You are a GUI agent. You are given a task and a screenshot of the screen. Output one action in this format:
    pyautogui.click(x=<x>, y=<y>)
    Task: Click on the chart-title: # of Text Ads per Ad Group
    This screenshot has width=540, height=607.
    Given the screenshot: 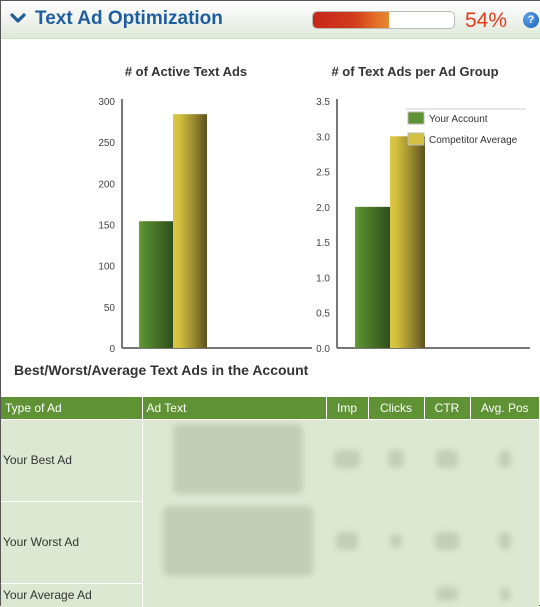 What is the action you would take?
    pyautogui.click(x=414, y=71)
    